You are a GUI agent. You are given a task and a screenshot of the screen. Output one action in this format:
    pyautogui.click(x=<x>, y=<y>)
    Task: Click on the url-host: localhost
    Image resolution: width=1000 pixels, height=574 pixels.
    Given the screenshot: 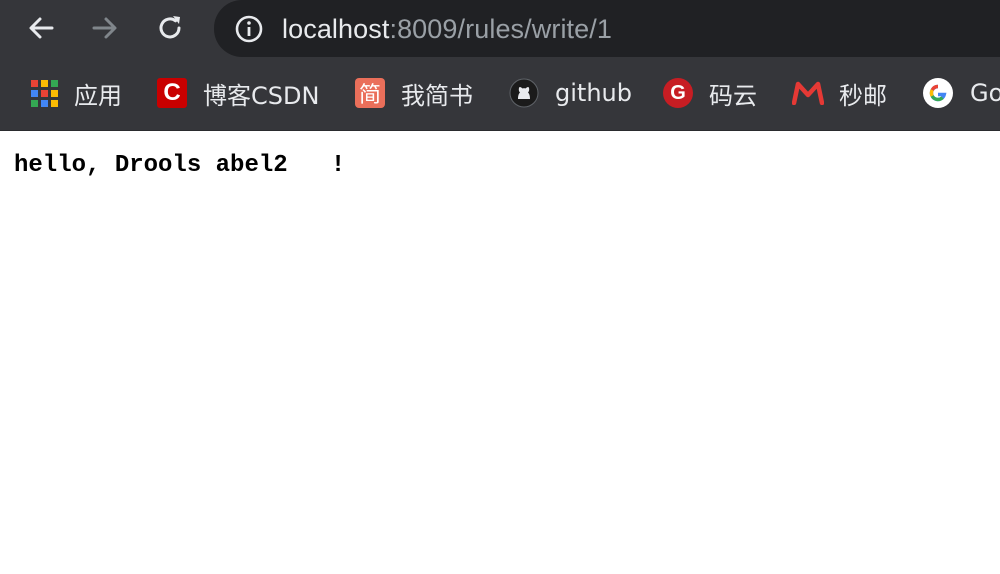 What is the action you would take?
    pyautogui.click(x=336, y=29)
    